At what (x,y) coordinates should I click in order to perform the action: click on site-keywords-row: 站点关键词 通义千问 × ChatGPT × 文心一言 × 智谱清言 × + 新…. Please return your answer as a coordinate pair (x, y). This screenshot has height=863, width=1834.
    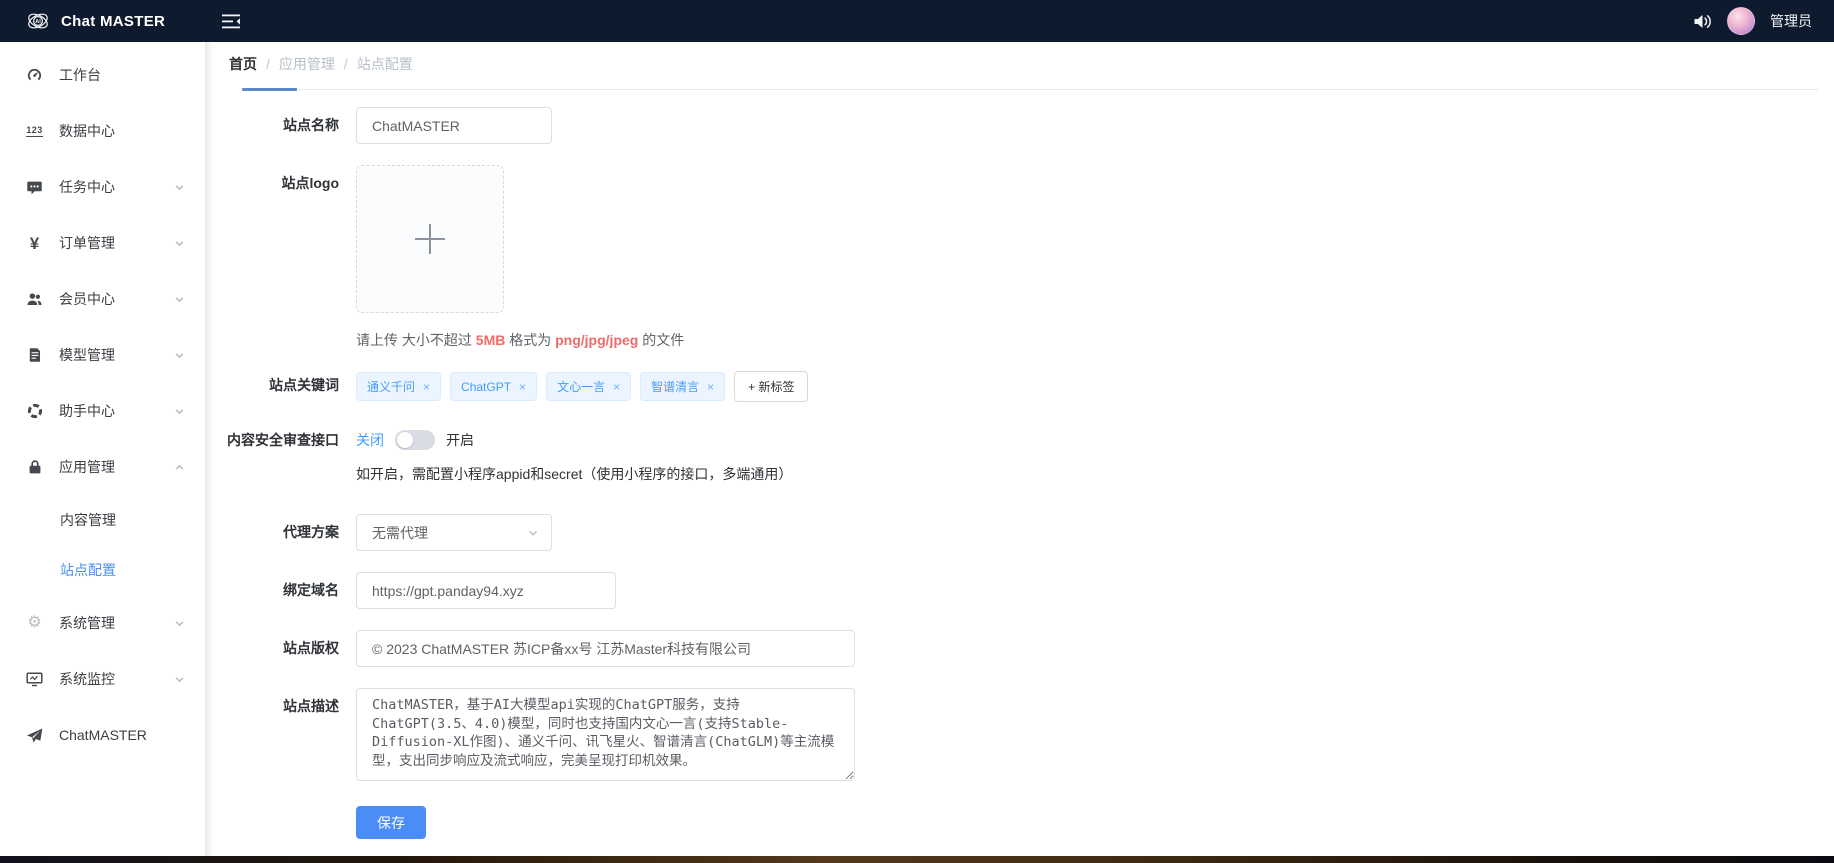
    Looking at the image, I should click on (1020, 386).